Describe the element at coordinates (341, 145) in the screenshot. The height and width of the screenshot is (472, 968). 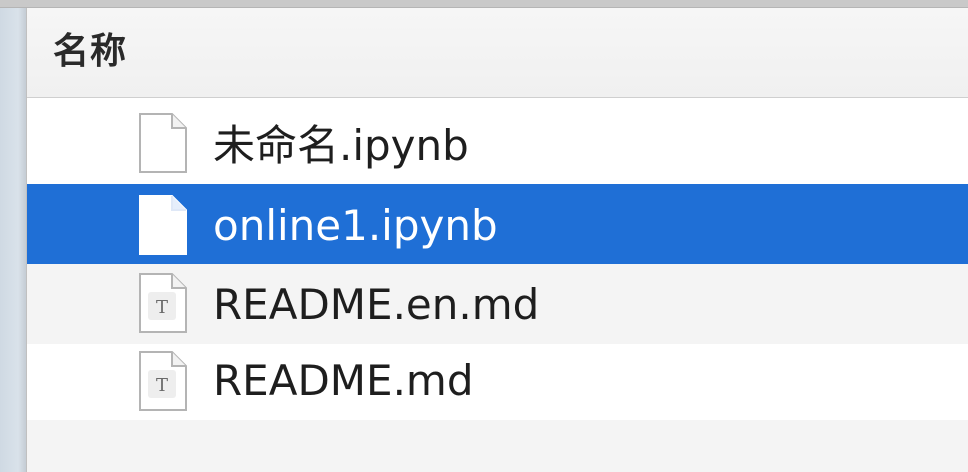
I see `file-name: 未命名.ipynb` at that location.